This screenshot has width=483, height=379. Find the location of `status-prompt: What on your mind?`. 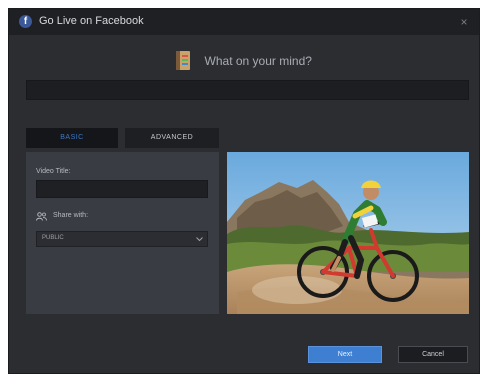

status-prompt: What on your mind? is located at coordinates (258, 60).